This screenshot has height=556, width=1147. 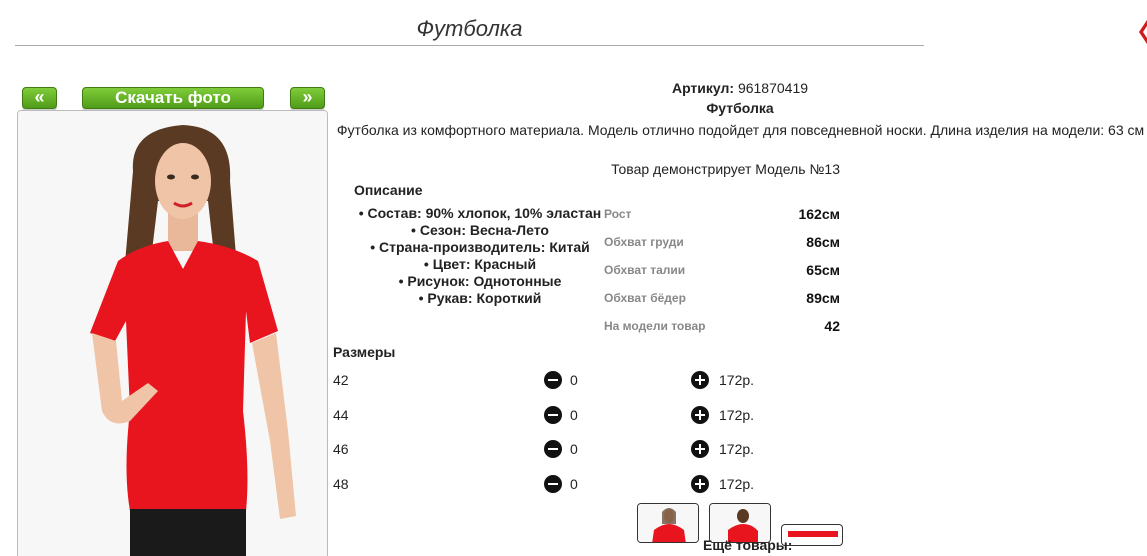 What do you see at coordinates (480, 213) in the screenshot?
I see `spec-item: Состав: 90% хлопок, 10% эластан` at bounding box center [480, 213].